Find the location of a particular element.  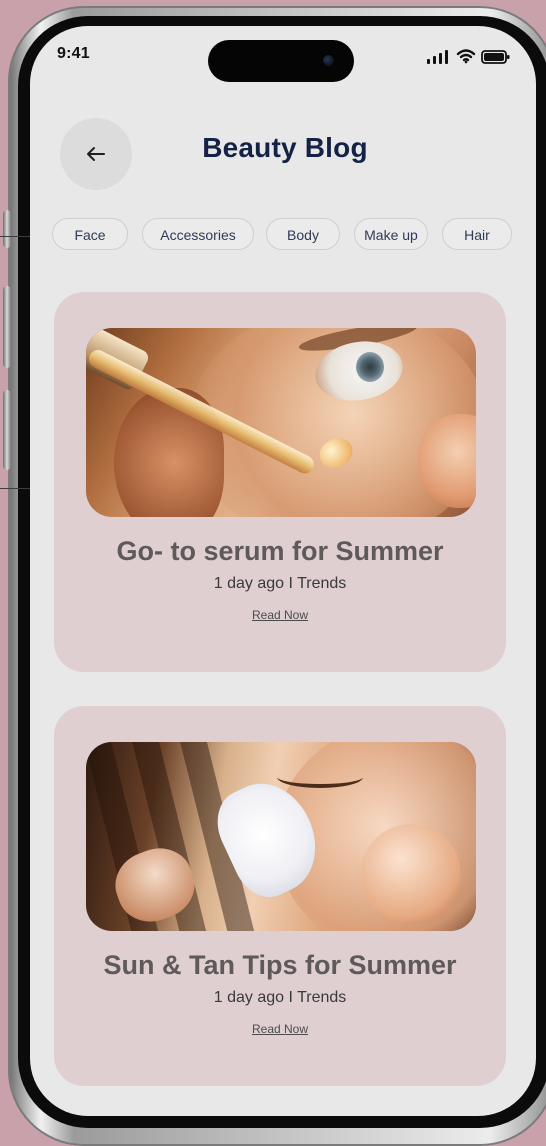

iris-shape is located at coordinates (370, 367).